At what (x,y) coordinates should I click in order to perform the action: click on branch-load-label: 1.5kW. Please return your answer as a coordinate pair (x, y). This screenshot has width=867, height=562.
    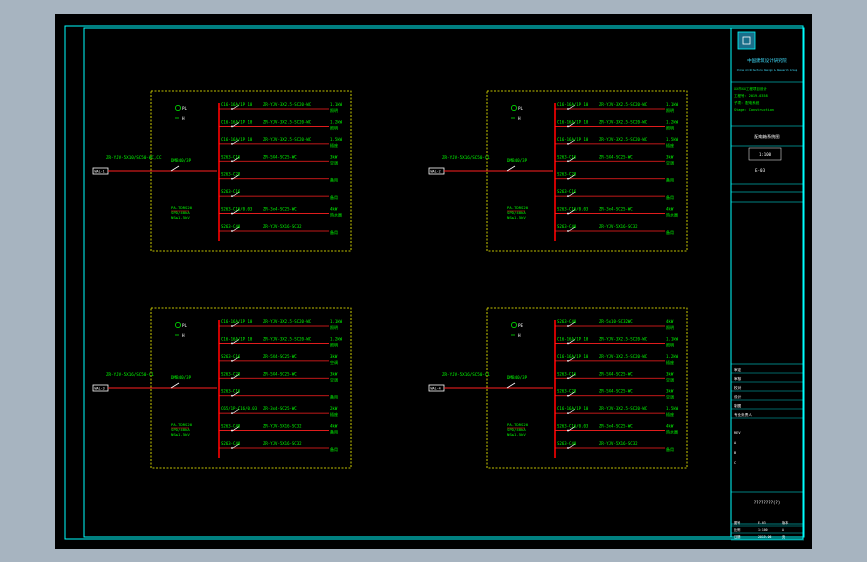
    Looking at the image, I should click on (336, 139).